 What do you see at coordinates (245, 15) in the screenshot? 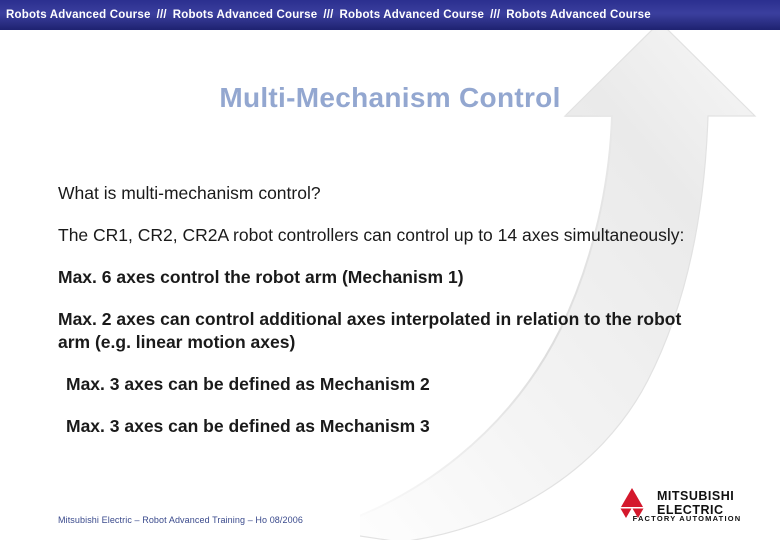
I see `banner-item-2: Robots Advanced Course` at bounding box center [245, 15].